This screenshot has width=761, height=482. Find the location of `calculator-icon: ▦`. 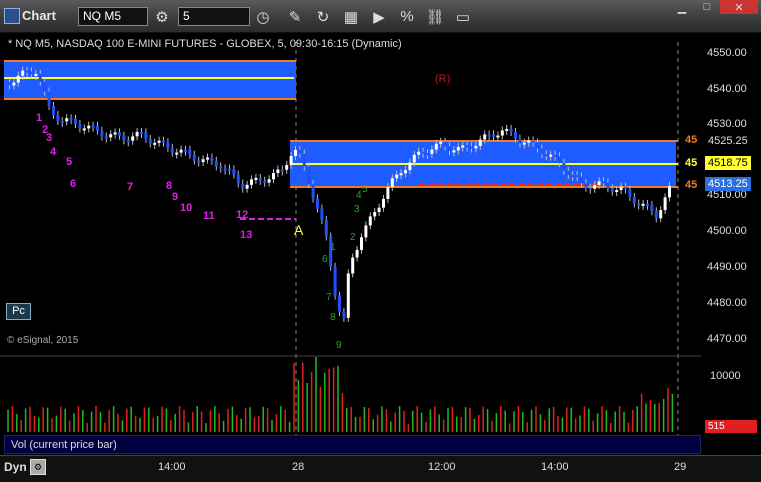

calculator-icon: ▦ is located at coordinates (351, 16).